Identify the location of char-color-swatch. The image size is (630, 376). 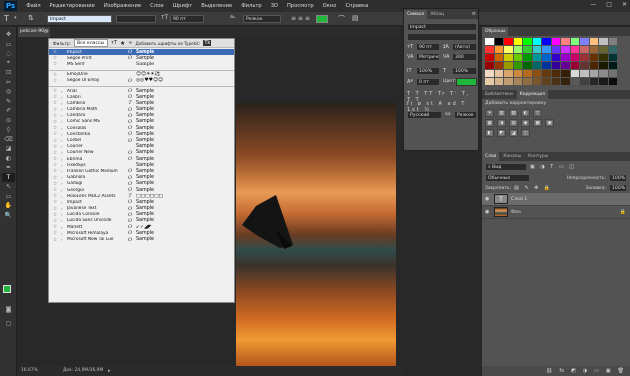
(466, 82).